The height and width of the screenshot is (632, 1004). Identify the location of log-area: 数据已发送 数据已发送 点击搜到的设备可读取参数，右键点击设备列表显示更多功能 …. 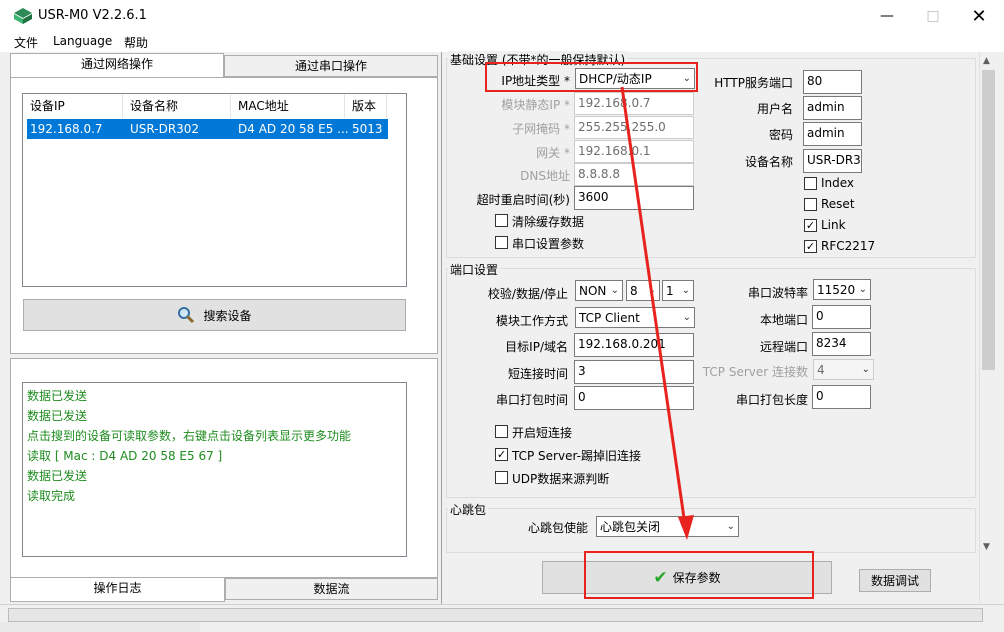
(214, 469).